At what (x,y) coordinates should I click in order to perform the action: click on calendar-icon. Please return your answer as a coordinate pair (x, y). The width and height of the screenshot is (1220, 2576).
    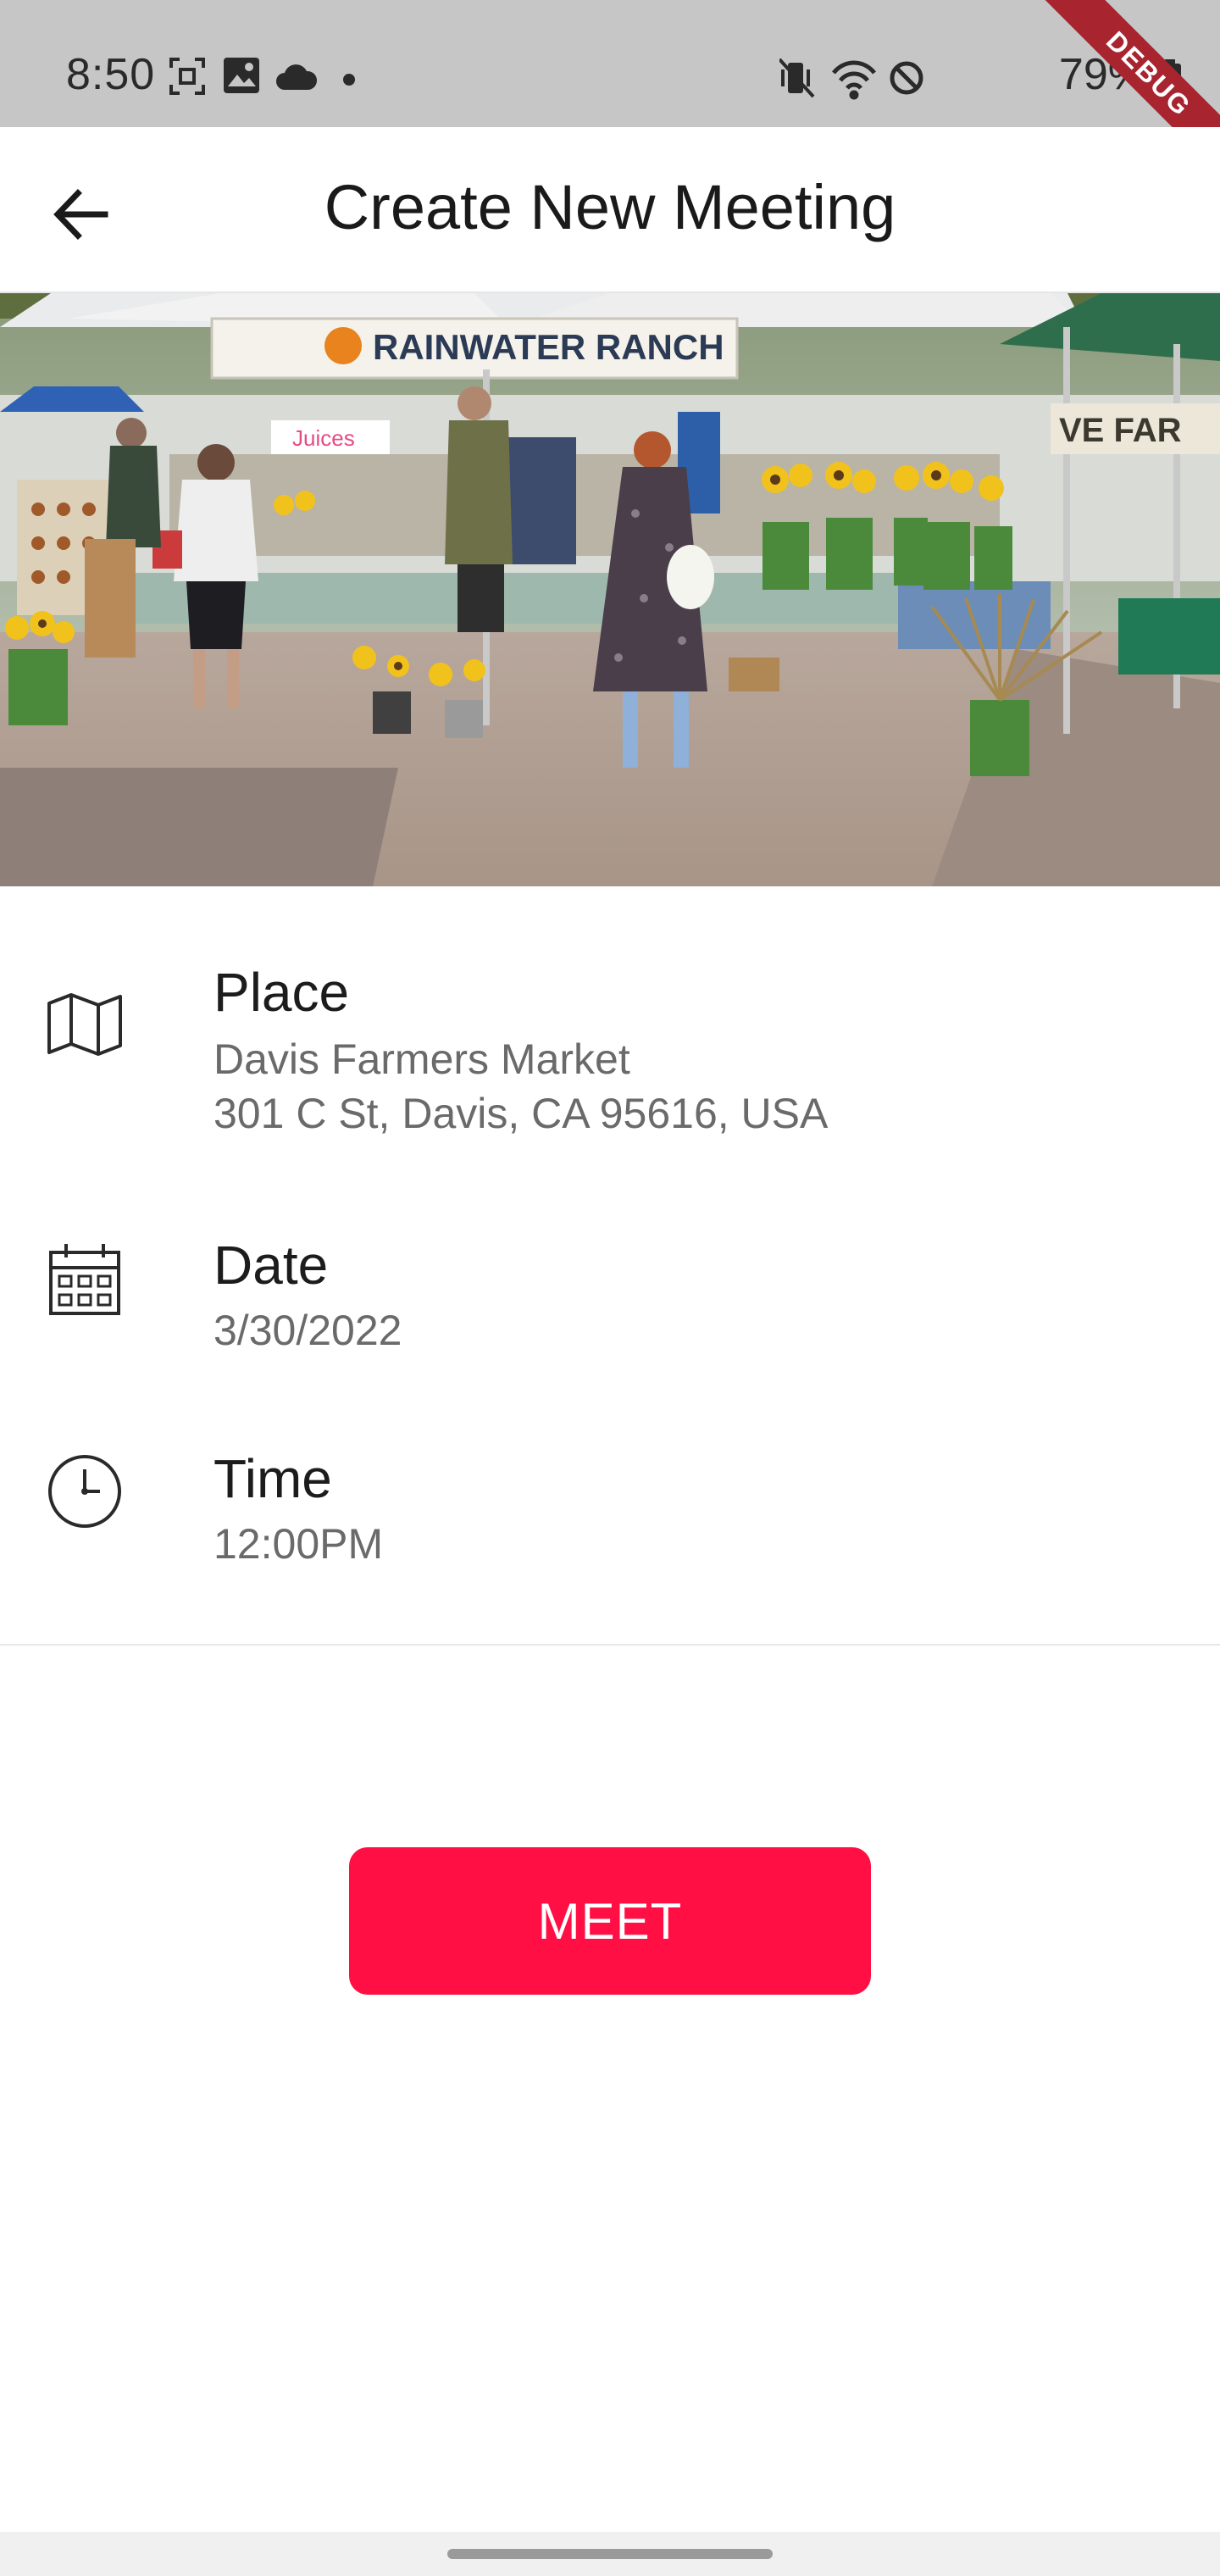
    Looking at the image, I should click on (84, 1279).